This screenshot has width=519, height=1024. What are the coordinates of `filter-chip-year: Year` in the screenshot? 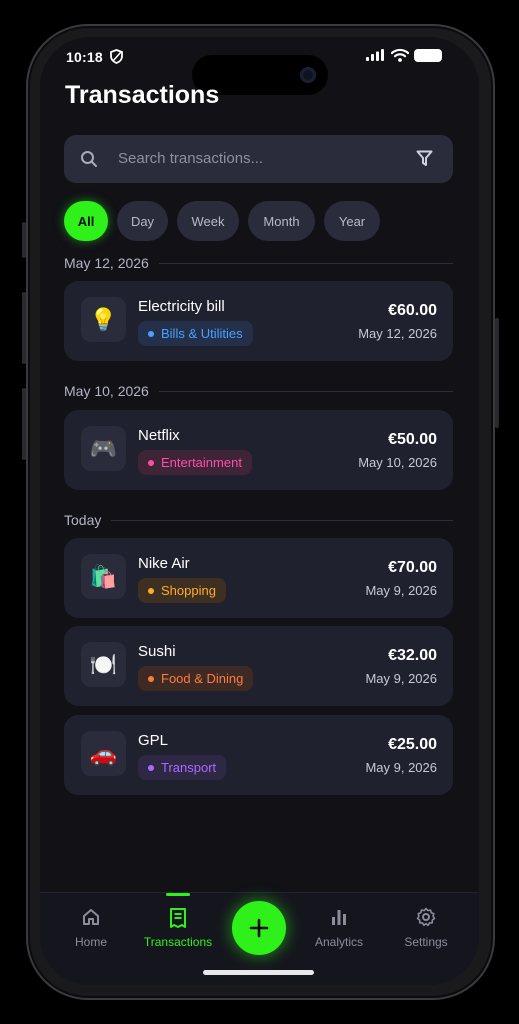 It's located at (352, 221).